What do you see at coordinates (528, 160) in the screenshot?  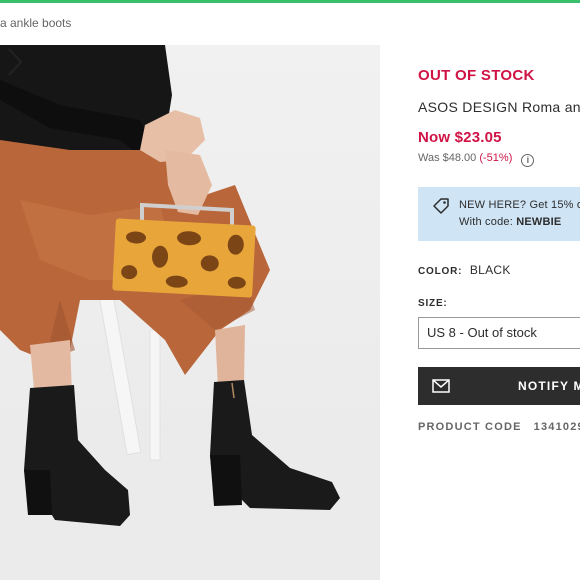 I see `info-icon: i` at bounding box center [528, 160].